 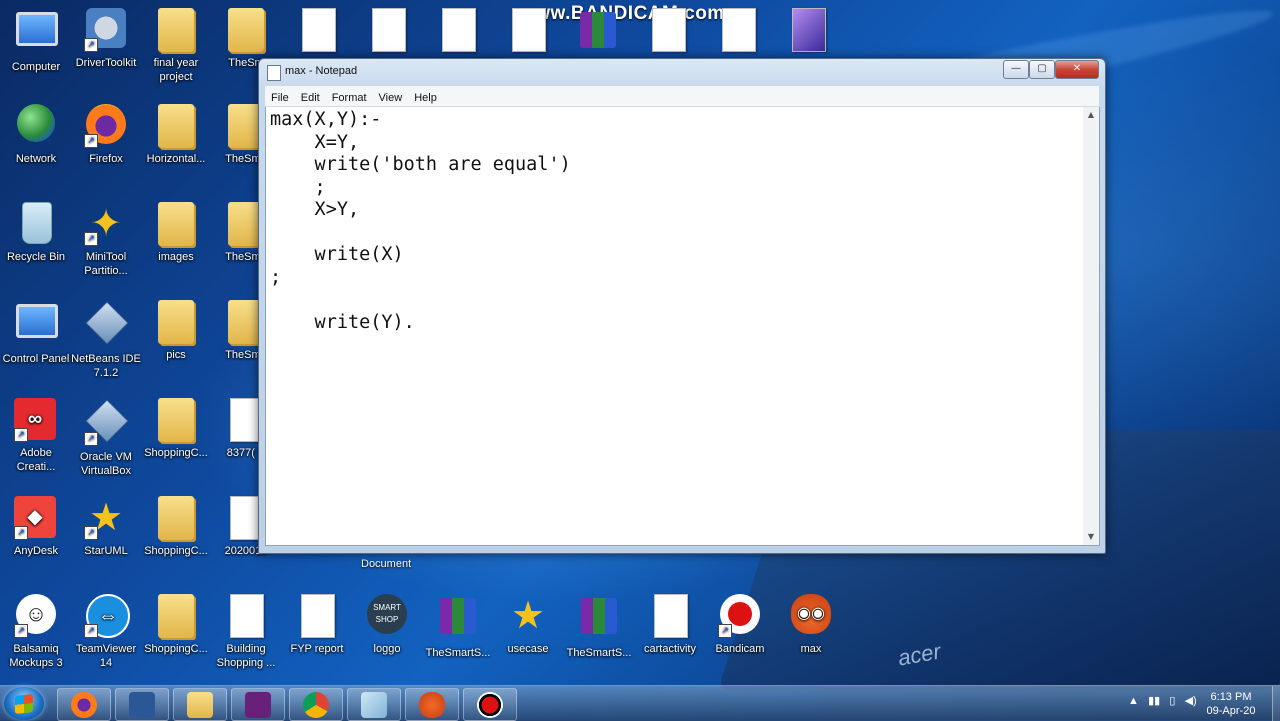 I want to click on taskbar-chrome, so click(x=316, y=704).